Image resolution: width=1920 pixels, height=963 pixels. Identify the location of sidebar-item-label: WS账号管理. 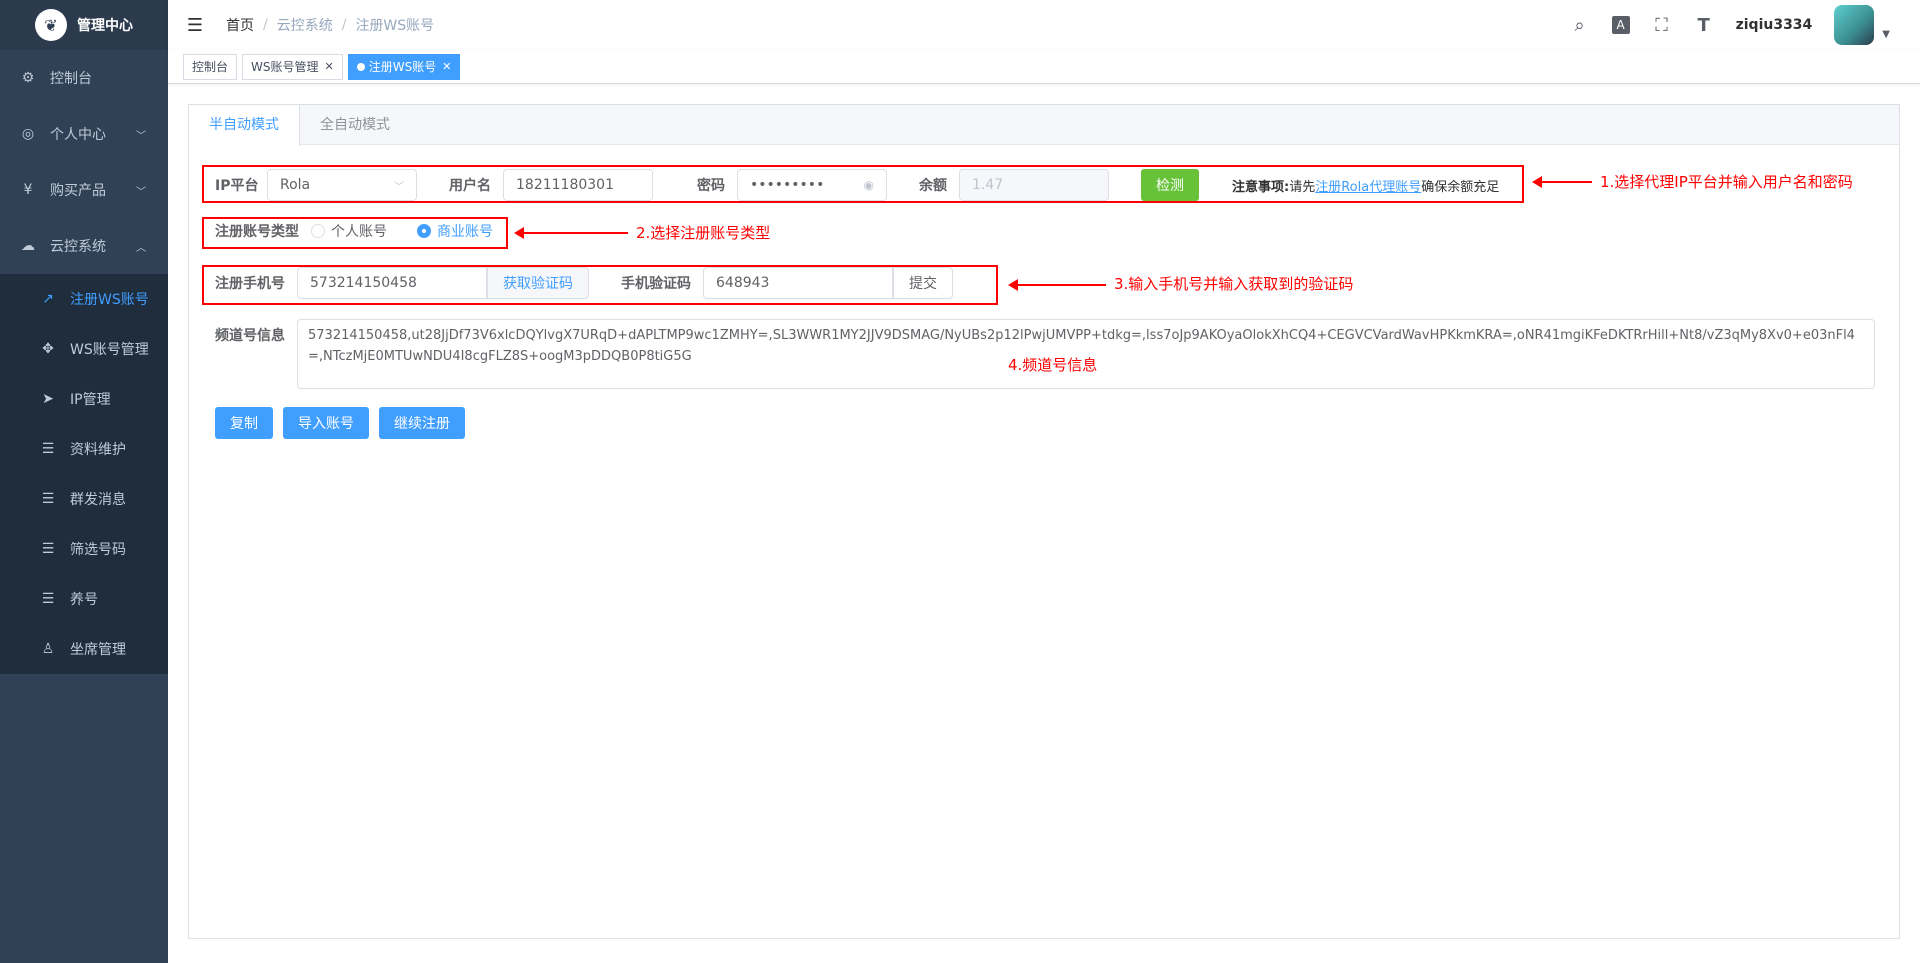
(109, 350).